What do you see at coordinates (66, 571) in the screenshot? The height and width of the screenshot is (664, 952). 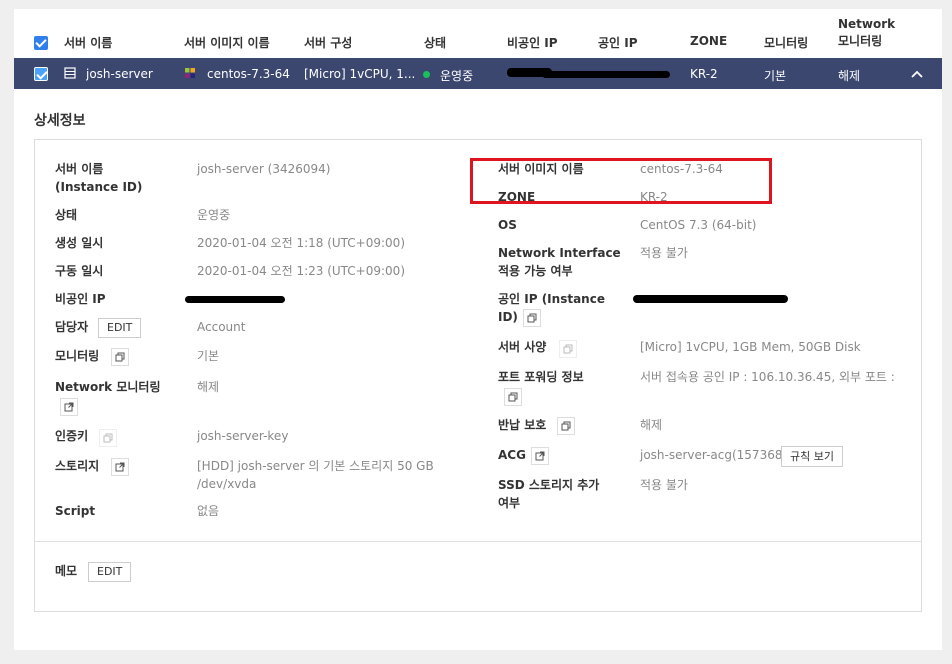 I see `memo-label: 메모` at bounding box center [66, 571].